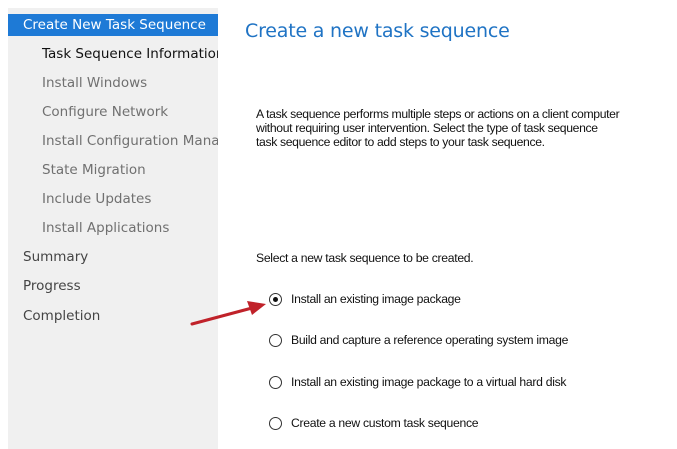 Image resolution: width=677 pixels, height=449 pixels. What do you see at coordinates (376, 299) in the screenshot?
I see `option-label: Install an existing image package` at bounding box center [376, 299].